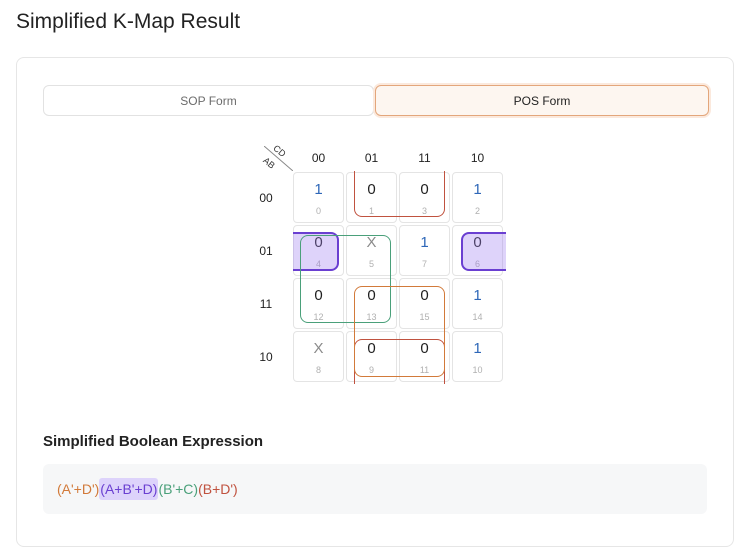 The height and width of the screenshot is (547, 750). Describe the element at coordinates (375, 489) in the screenshot. I see `expression-box: (A'+D') (A+B'+D) (B'+C) (B+D')` at that location.